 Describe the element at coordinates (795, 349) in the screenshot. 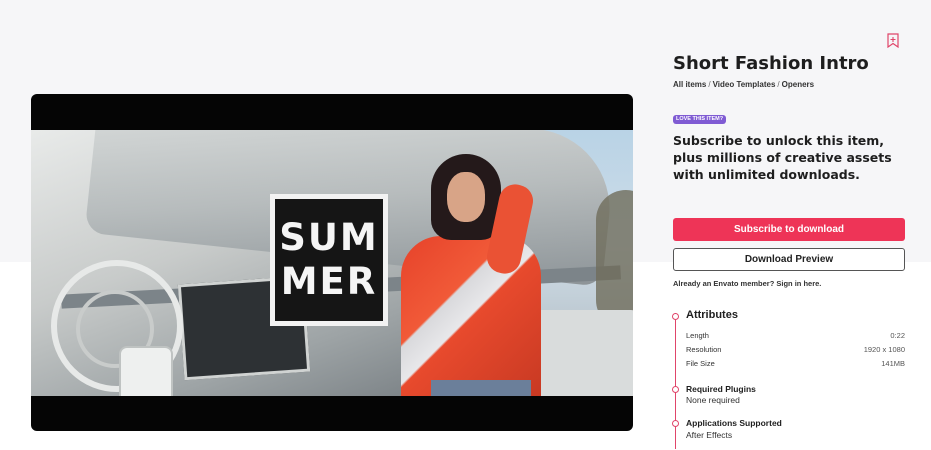

I see `attribute-row: Resolution 1920 x 1080` at that location.